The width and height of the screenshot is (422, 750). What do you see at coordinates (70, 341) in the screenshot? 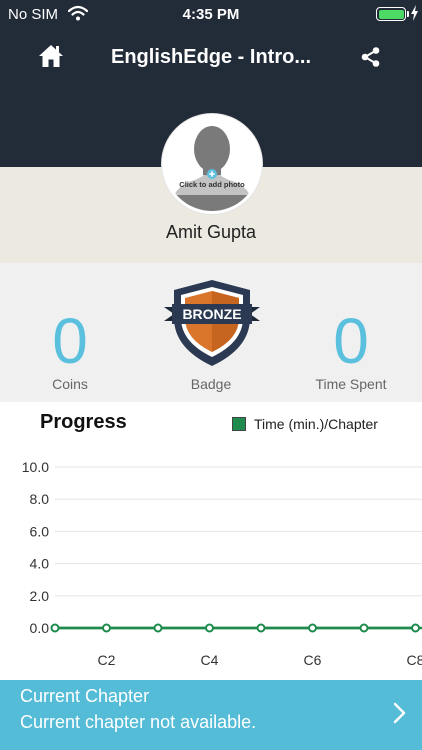
I see `coins-value: 0` at bounding box center [70, 341].